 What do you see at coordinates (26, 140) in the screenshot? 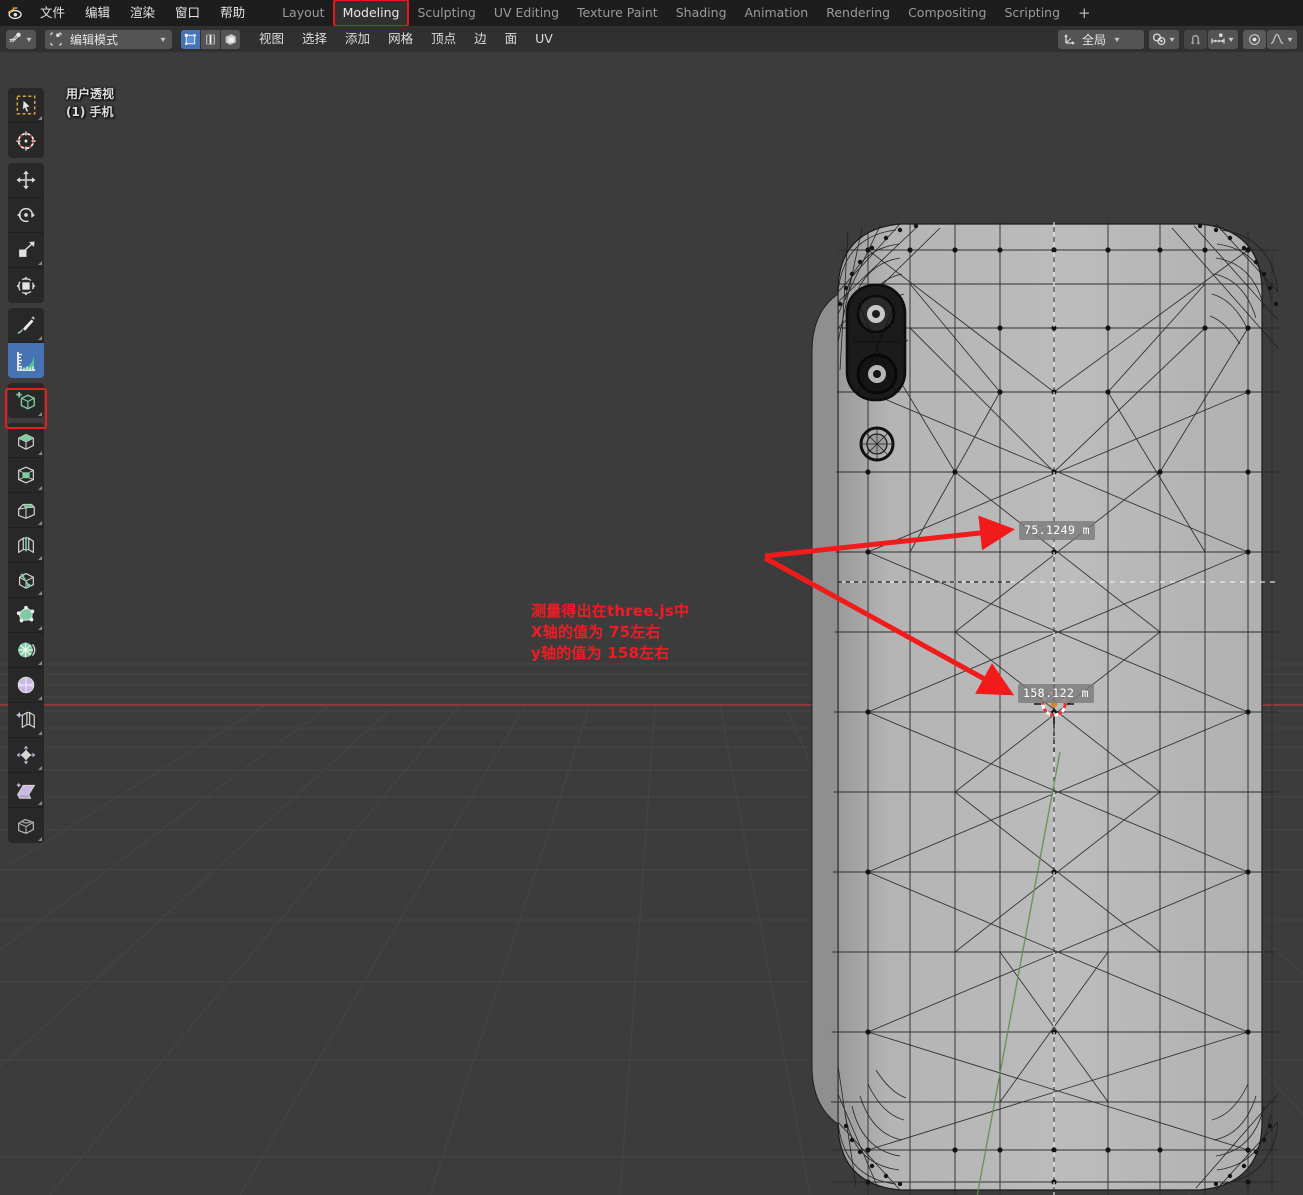
I see `tool-cursor` at bounding box center [26, 140].